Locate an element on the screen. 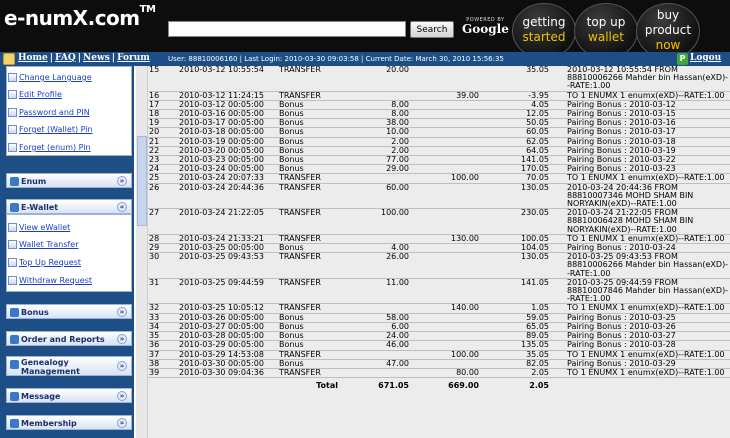 The width and height of the screenshot is (730, 438). row-date: 2010-03-30 09:04:36 is located at coordinates (228, 373).